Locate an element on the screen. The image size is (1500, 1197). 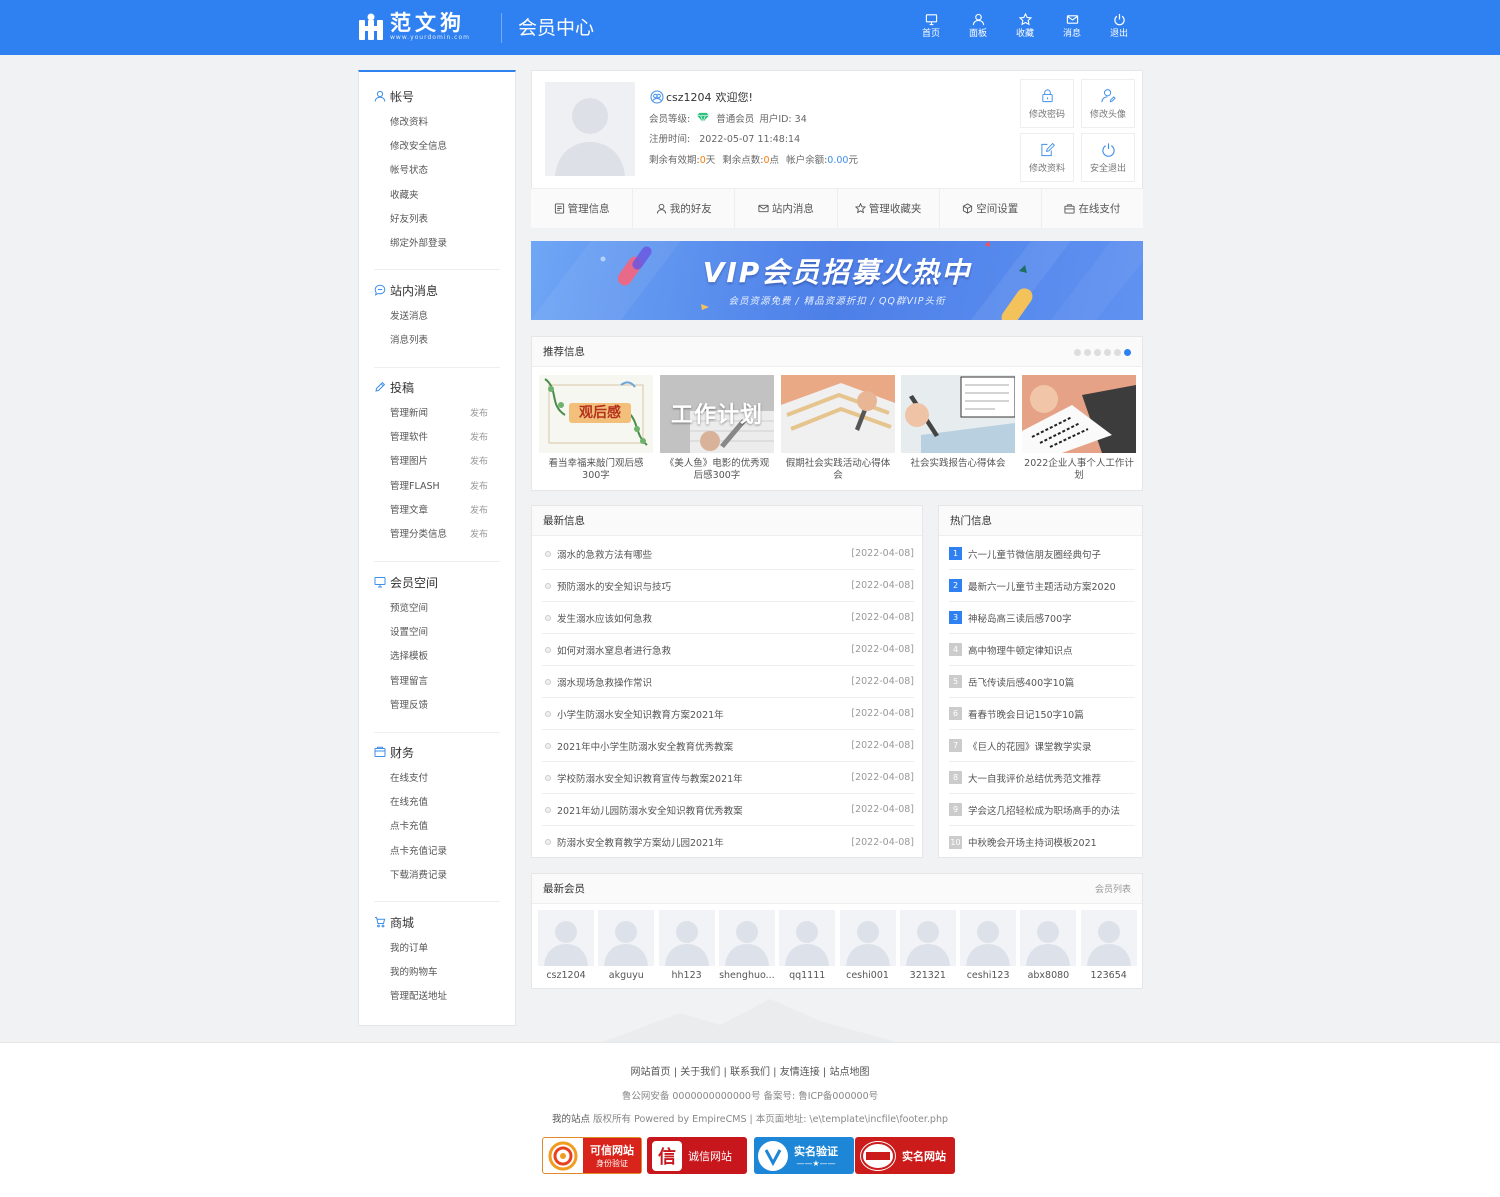
site-logo: 范文狗 www.yourdomin.com is located at coordinates (414, 27).